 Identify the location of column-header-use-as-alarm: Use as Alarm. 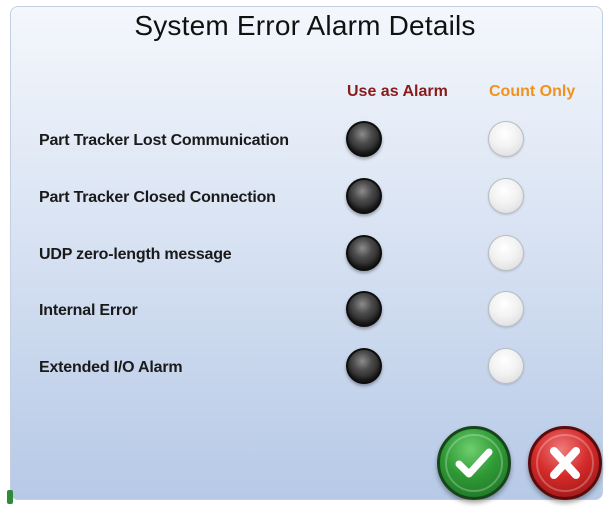
(397, 91).